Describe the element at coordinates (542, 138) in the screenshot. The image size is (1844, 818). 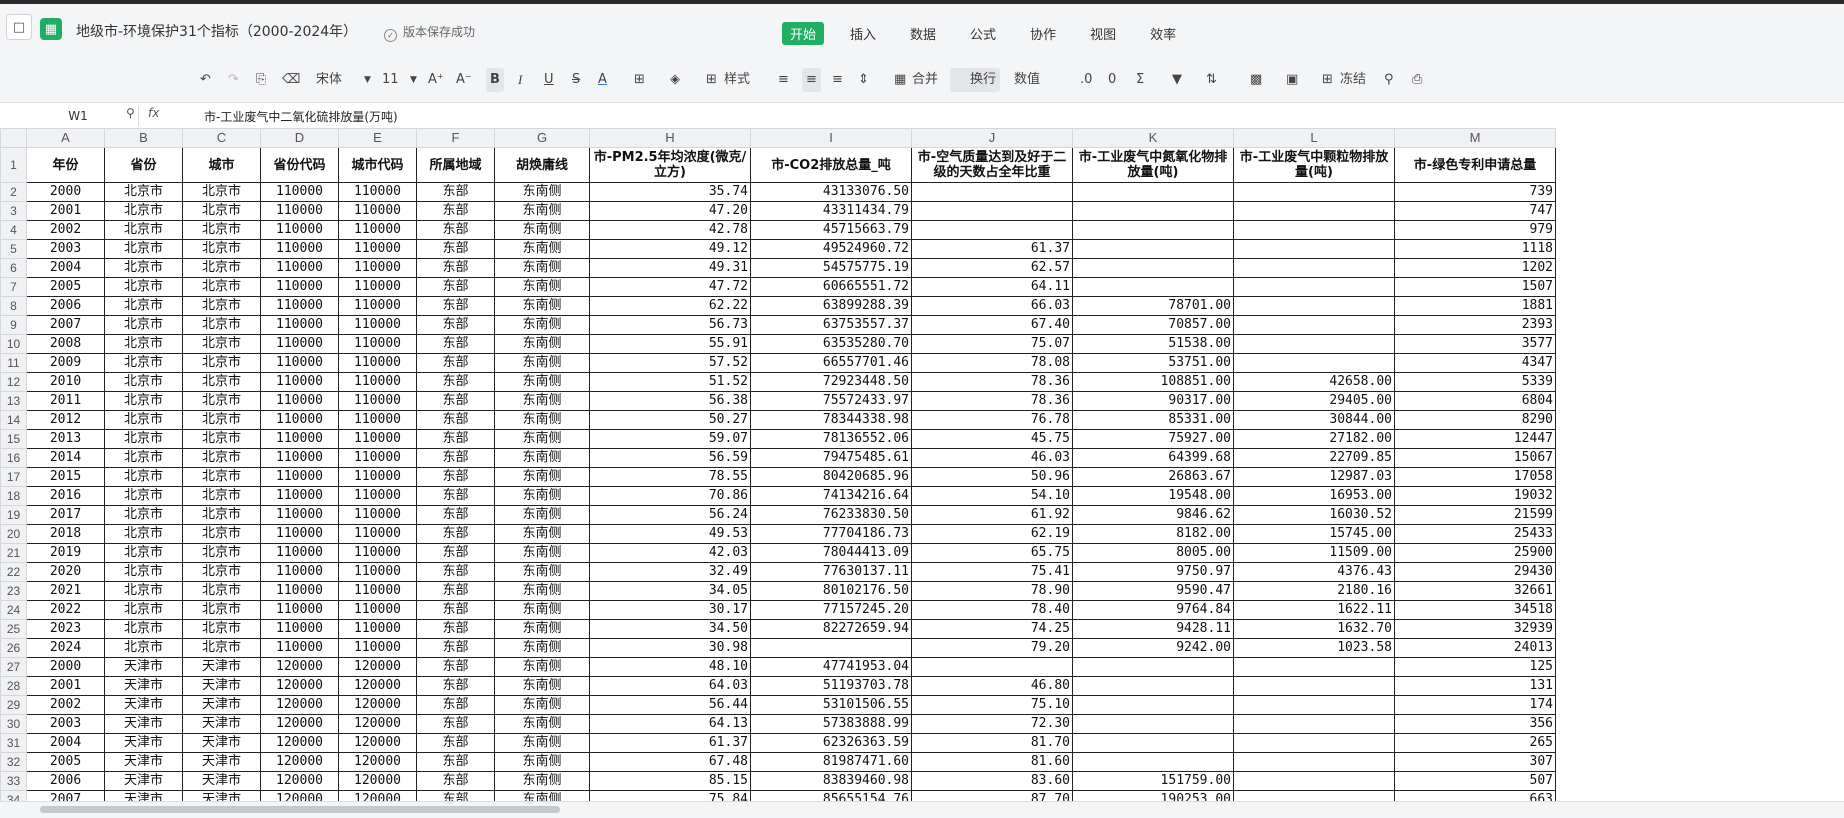
I see `column-header-G: G` at that location.